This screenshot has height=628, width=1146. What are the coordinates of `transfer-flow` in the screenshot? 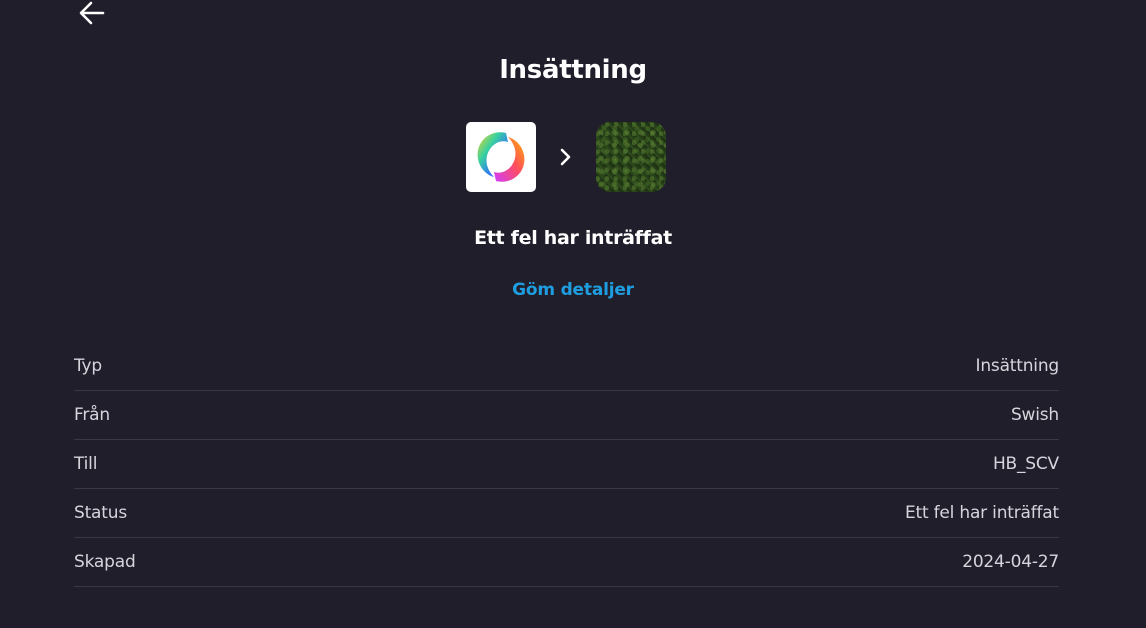 It's located at (566, 157).